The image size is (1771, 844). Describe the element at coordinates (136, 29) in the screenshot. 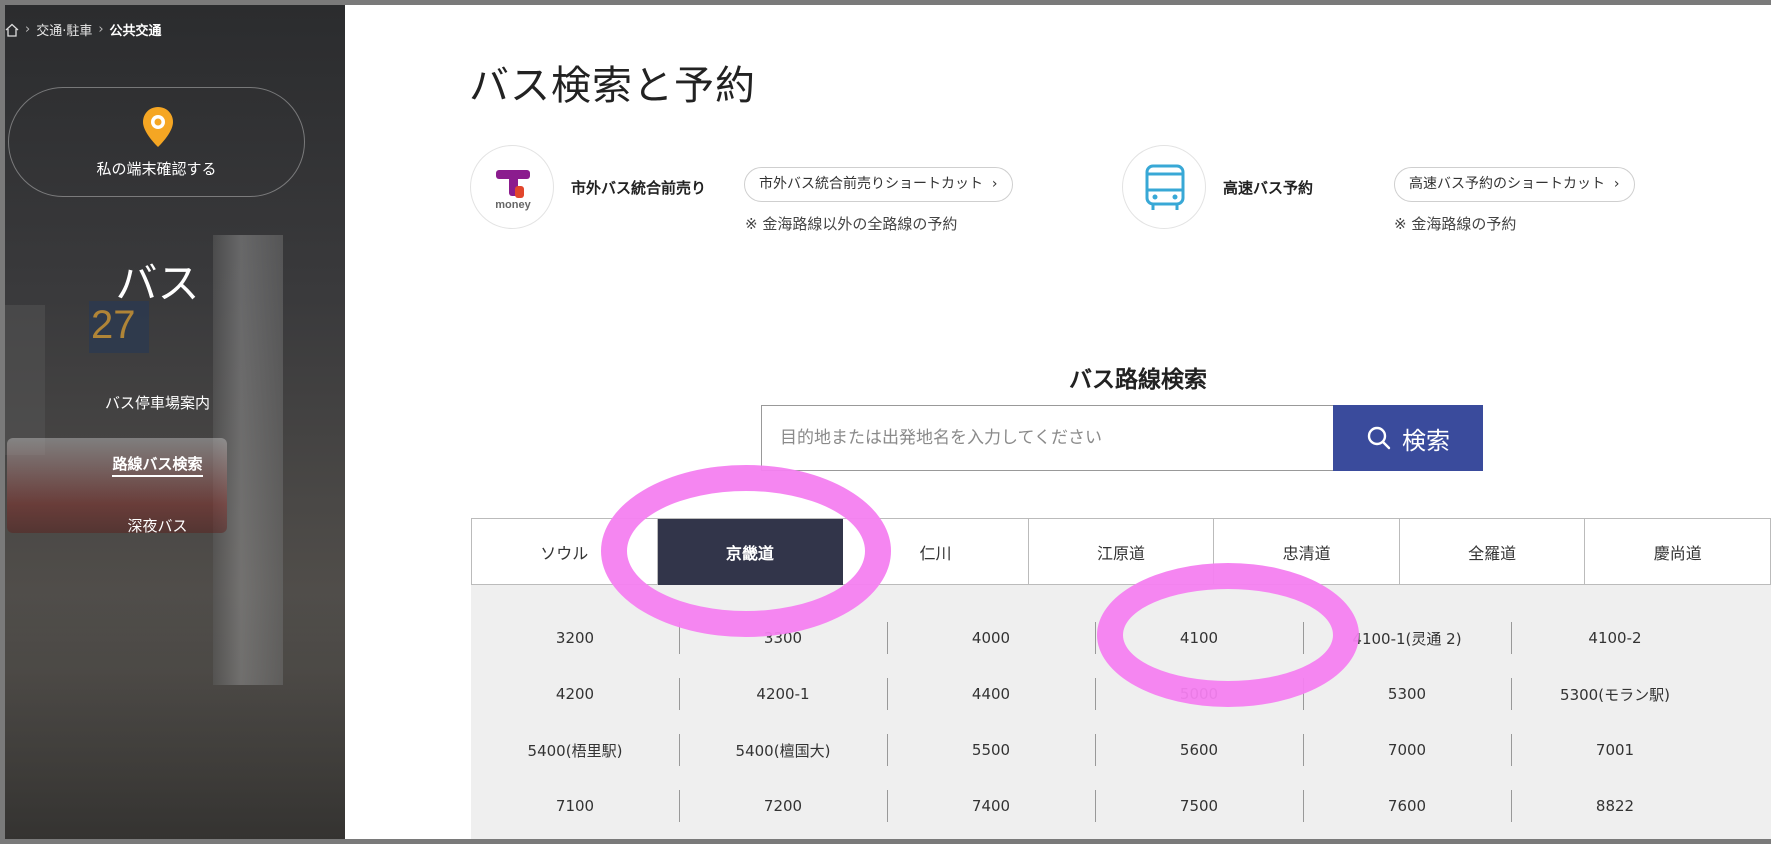

I see `breadcrumb-current: 公共交通` at that location.